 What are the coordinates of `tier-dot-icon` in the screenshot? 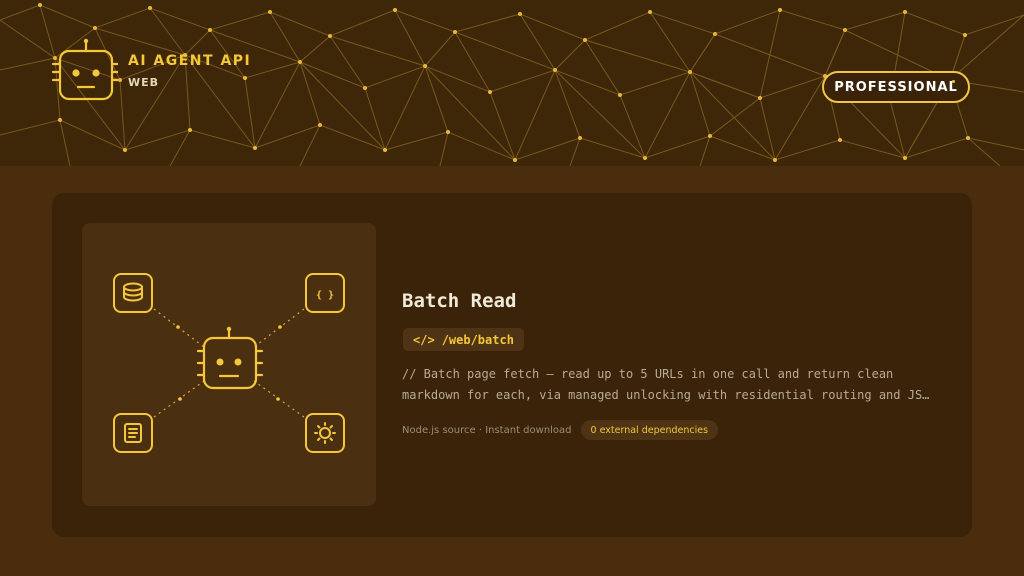 It's located at (953, 81).